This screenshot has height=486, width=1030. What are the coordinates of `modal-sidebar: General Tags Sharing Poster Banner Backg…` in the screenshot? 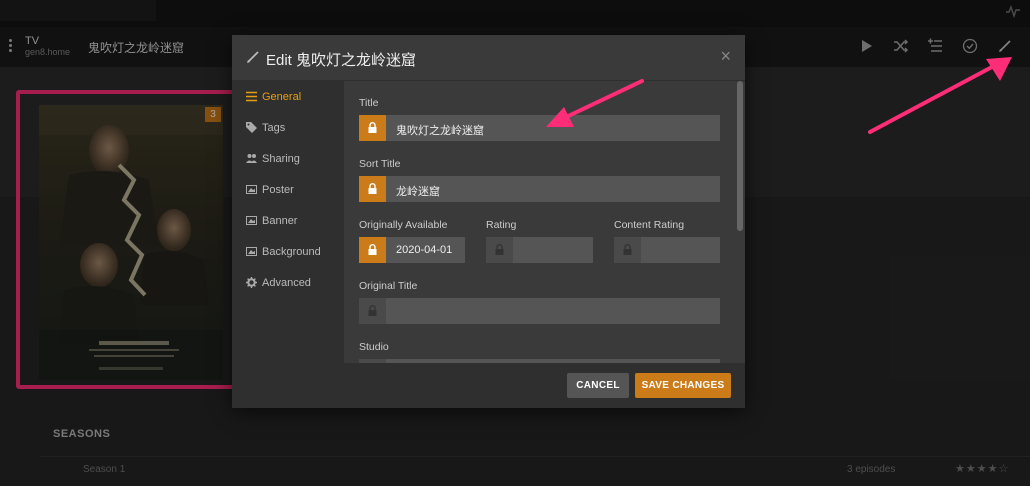 It's located at (288, 222).